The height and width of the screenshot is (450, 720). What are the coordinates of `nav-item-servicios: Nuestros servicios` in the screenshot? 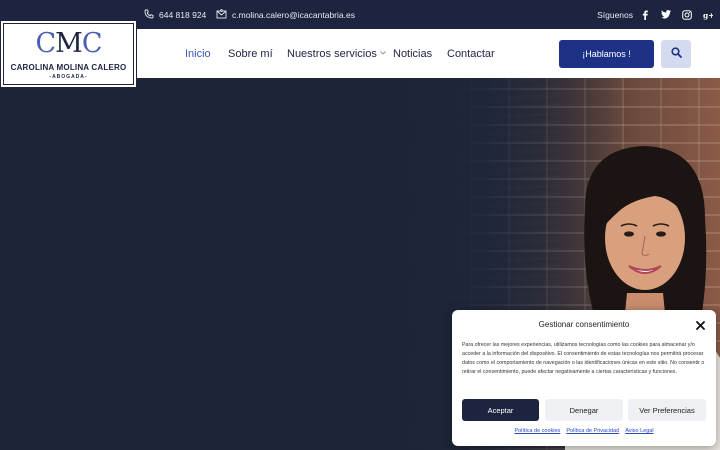 It's located at (336, 53).